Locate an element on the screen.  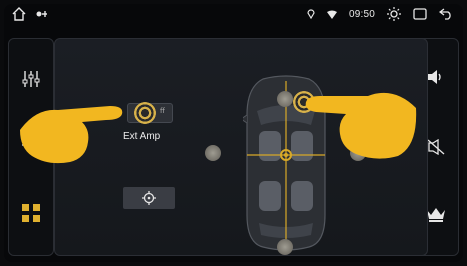
ext-amp-toggle: ff is located at coordinates (150, 113).